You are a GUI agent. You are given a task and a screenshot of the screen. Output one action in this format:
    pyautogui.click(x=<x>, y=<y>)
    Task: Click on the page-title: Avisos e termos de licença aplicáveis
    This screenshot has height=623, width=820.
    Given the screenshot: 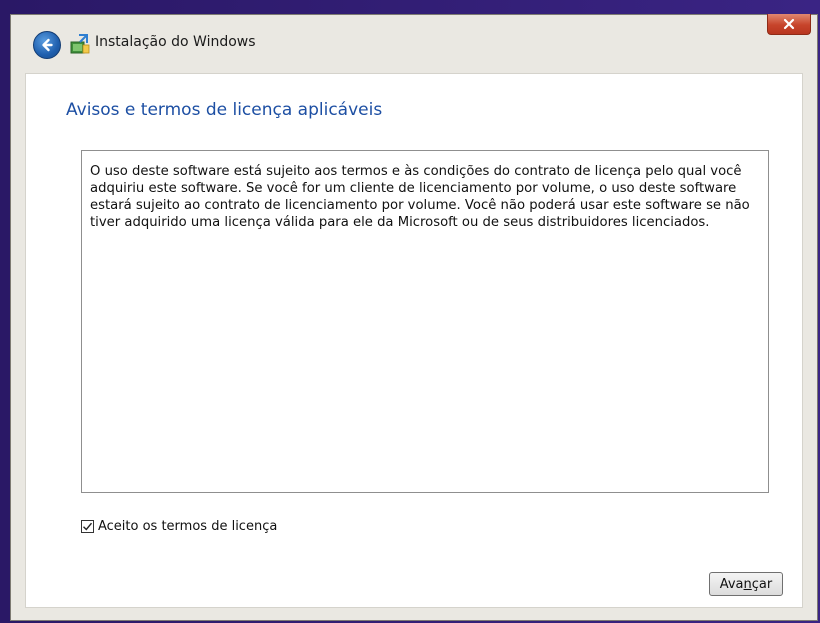 What is the action you would take?
    pyautogui.click(x=224, y=110)
    